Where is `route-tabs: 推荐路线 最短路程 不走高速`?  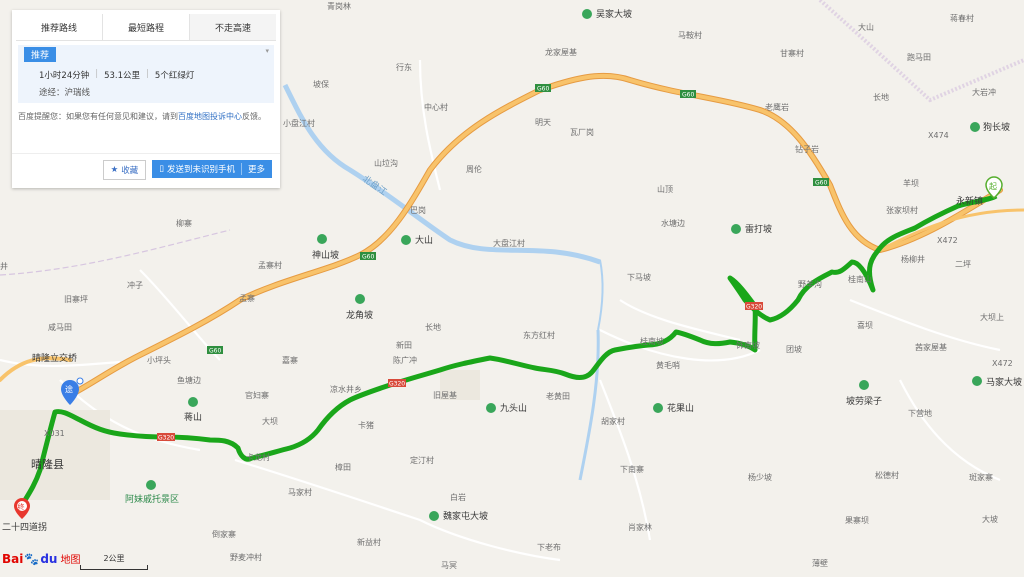
route-tabs: 推荐路线 最短路程 不走高速 is located at coordinates (146, 27).